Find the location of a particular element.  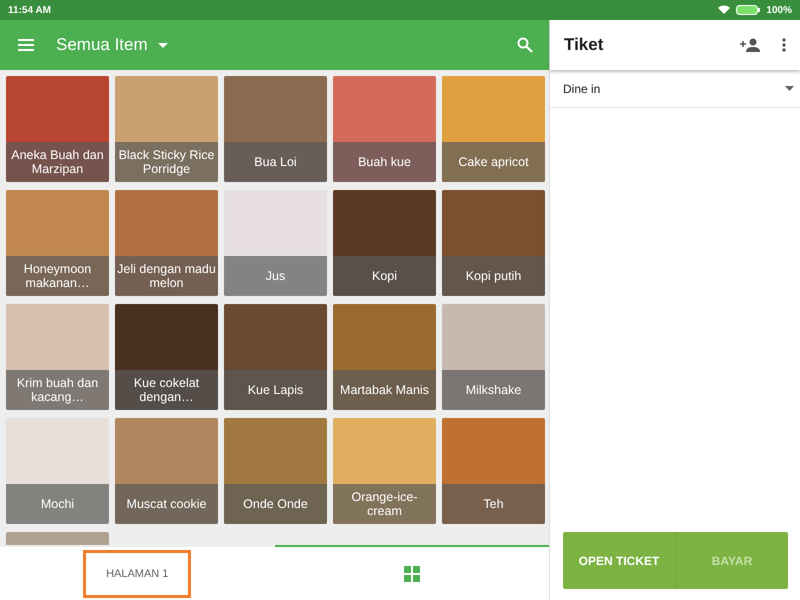

item-tile: Martabak Manis is located at coordinates (384, 357).